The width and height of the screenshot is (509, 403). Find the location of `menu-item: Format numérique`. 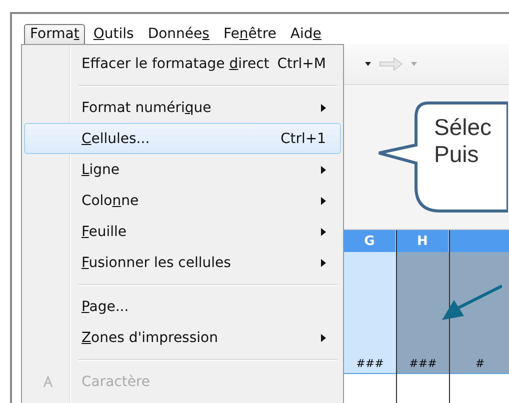

menu-item: Format numérique is located at coordinates (182, 107).